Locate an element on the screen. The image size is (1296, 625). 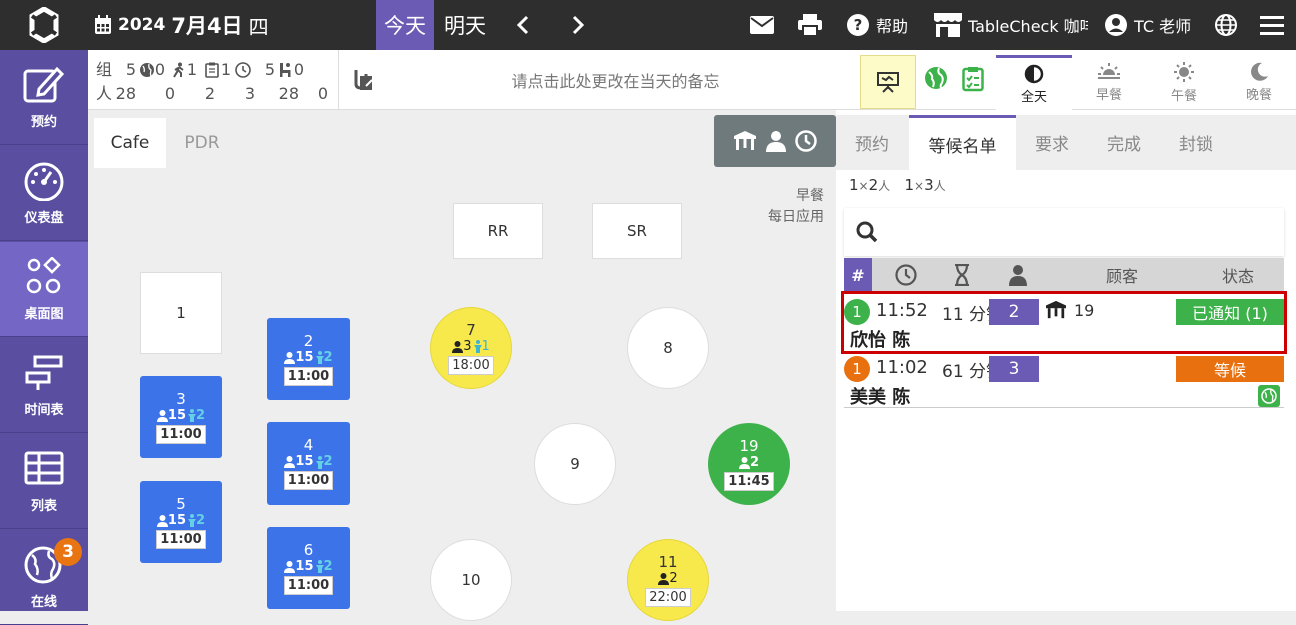
header-guest: 顾客 is located at coordinates (1122, 275).